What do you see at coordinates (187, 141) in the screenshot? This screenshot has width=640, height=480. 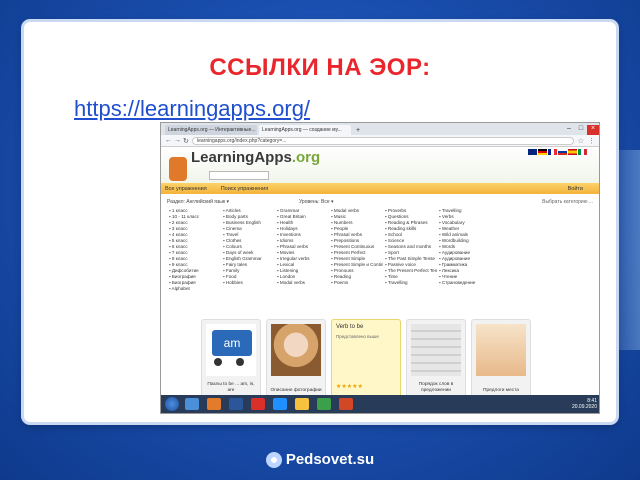 I see `reload-icon: ↻` at bounding box center [187, 141].